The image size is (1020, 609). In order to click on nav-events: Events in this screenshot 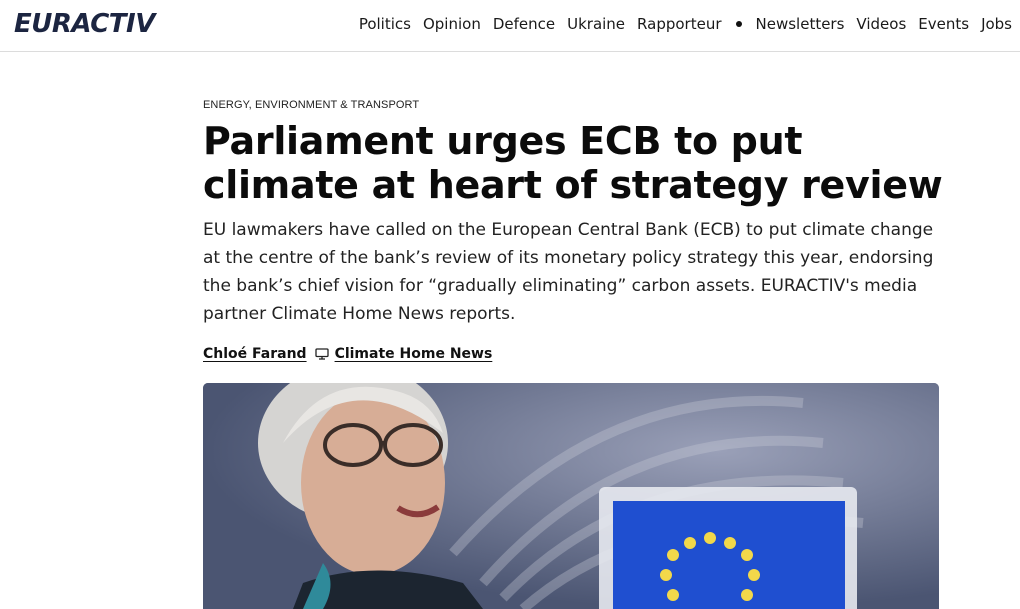, I will do `click(943, 24)`.